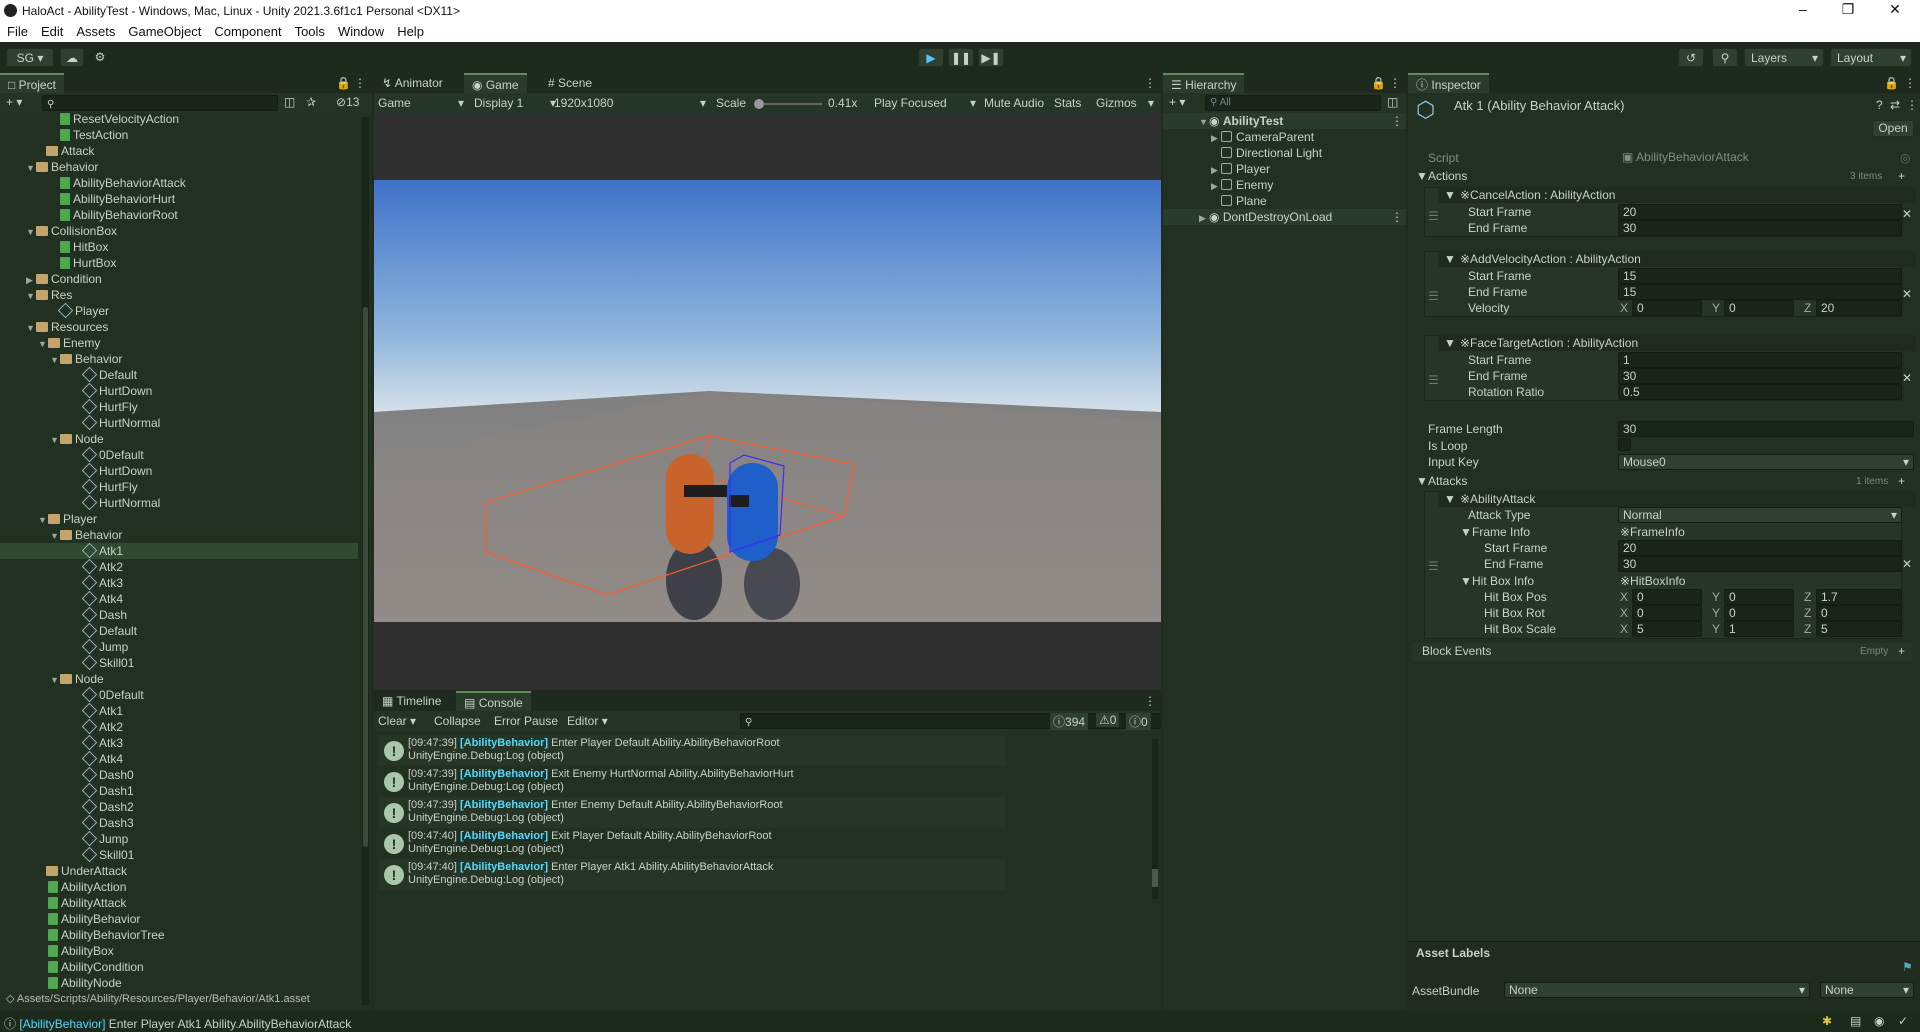 Image resolution: width=1920 pixels, height=1032 pixels. What do you see at coordinates (84, 247) in the screenshot?
I see `project-item: HitBox` at bounding box center [84, 247].